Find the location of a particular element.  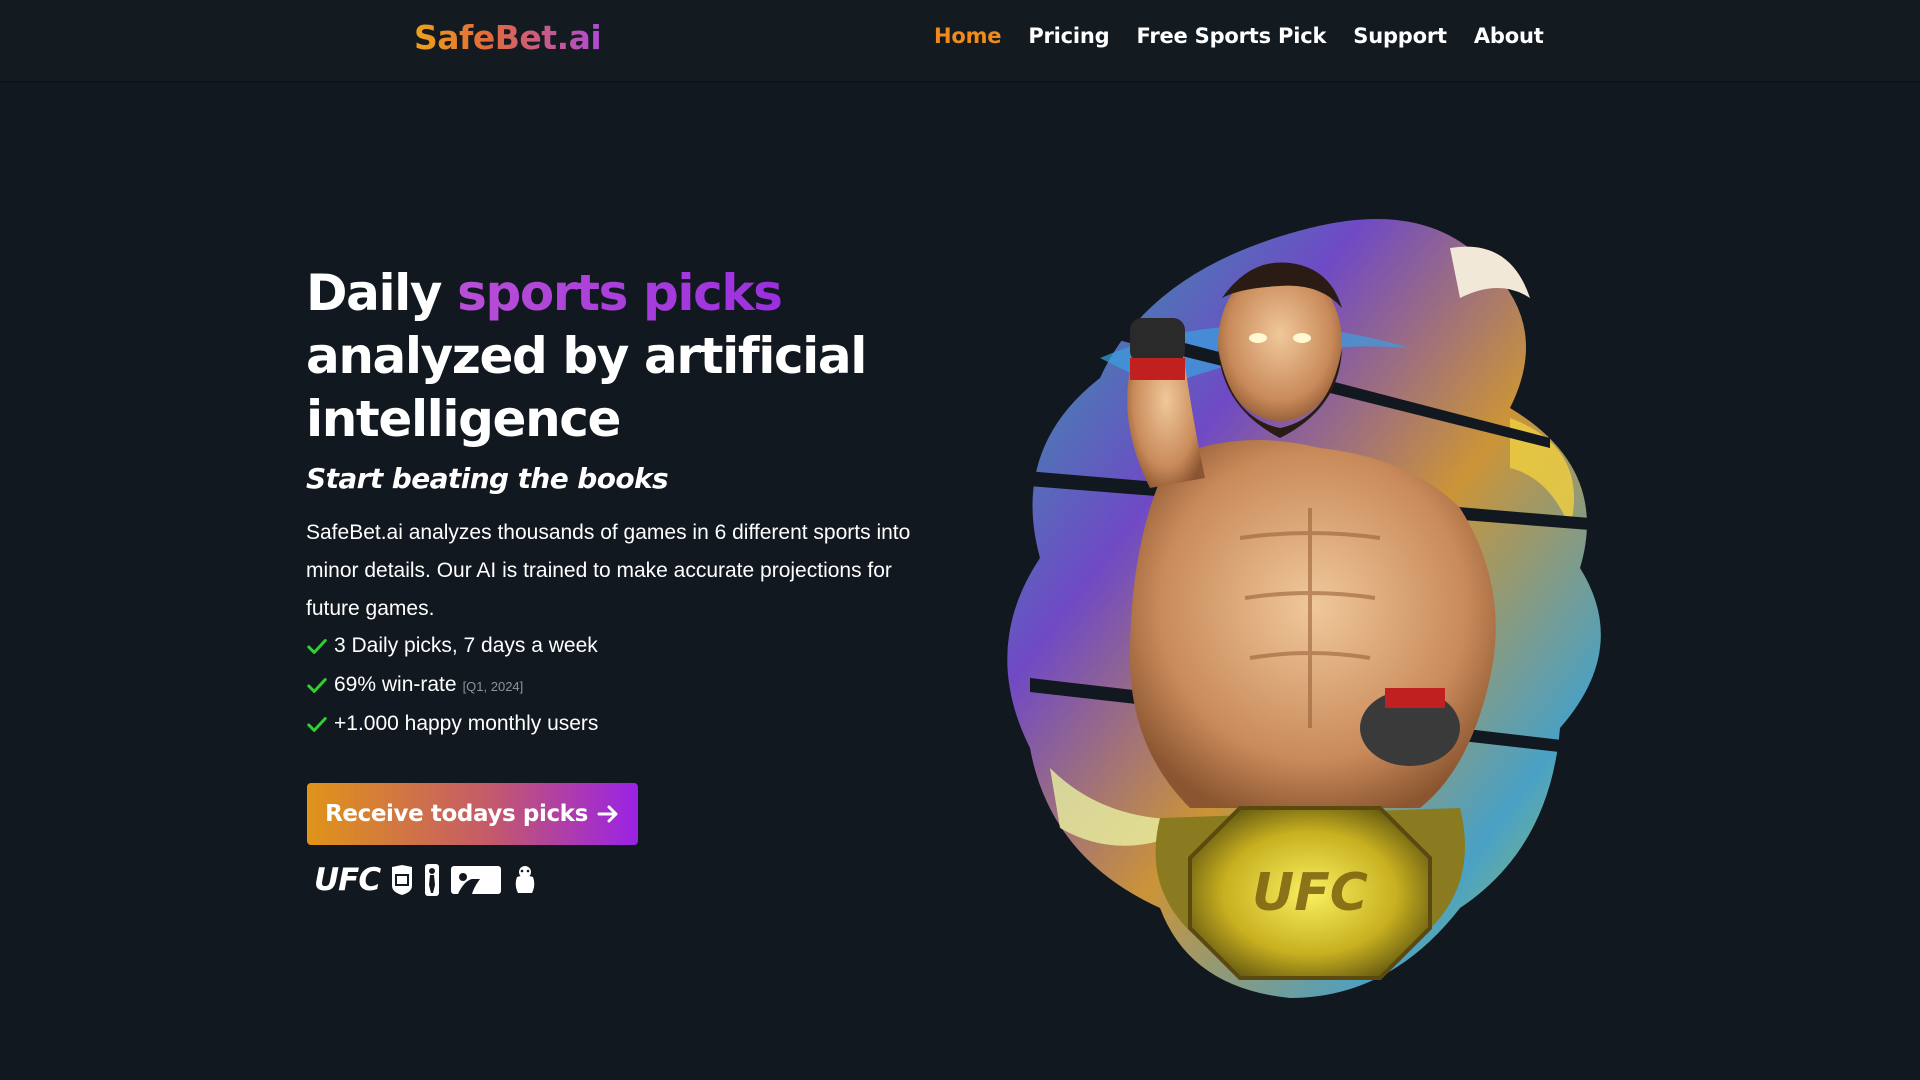

feature-item: 69% win-rate [Q1, 2024] is located at coordinates (452, 684).